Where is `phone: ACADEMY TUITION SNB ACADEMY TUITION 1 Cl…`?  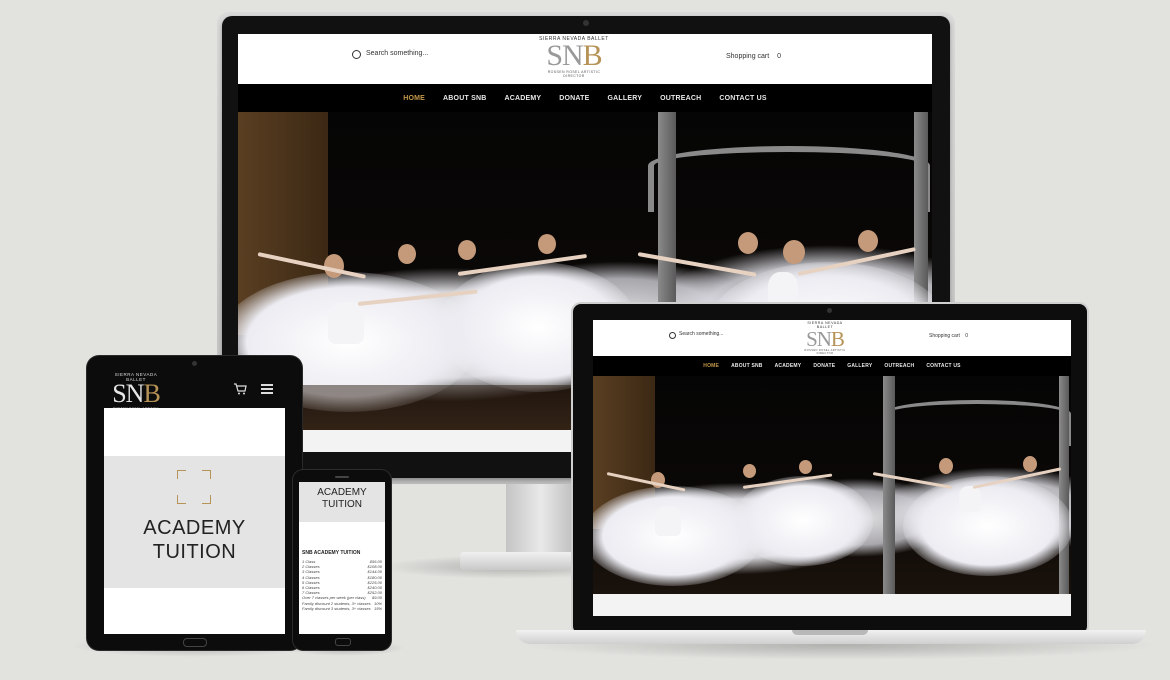
phone: ACADEMY TUITION SNB ACADEMY TUITION 1 Cl… is located at coordinates (342, 560).